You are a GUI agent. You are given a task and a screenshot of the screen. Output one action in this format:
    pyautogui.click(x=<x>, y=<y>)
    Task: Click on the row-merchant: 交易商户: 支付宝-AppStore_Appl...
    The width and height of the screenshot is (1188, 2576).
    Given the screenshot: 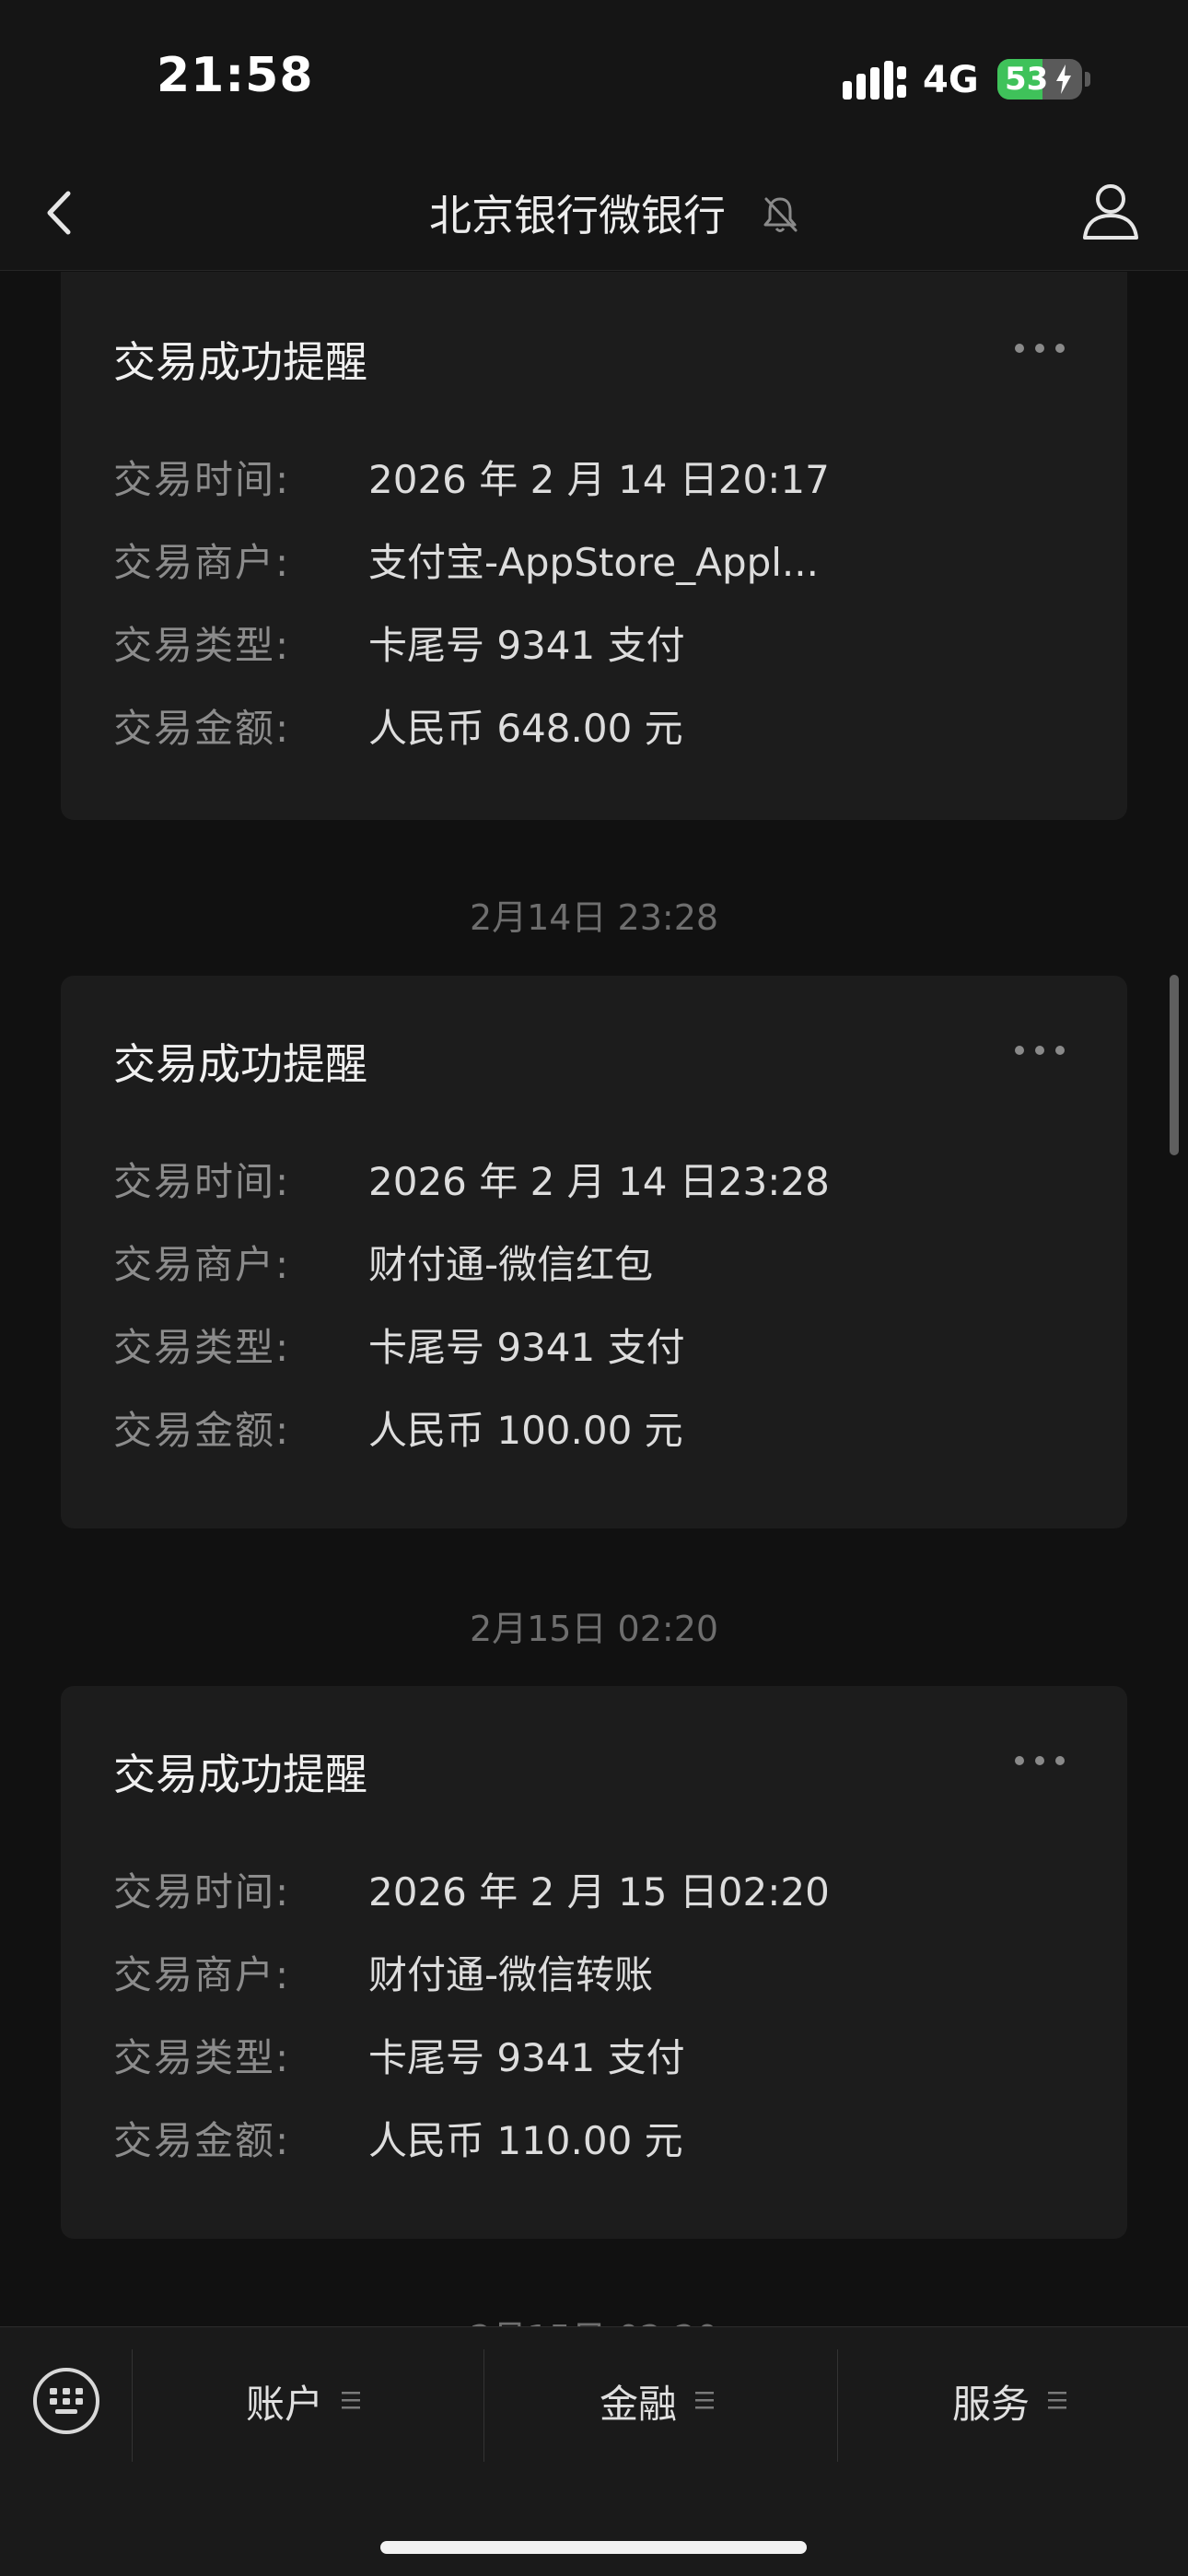 What is the action you would take?
    pyautogui.click(x=601, y=559)
    